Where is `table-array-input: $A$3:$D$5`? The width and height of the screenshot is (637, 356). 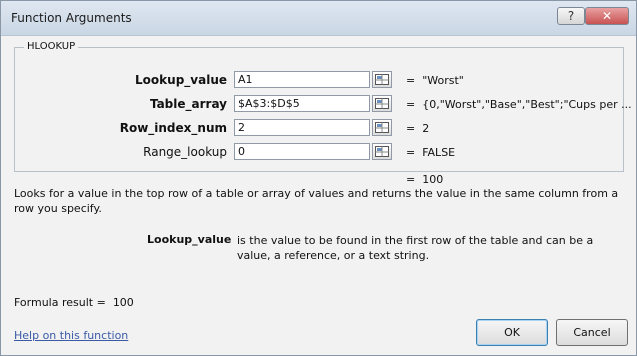 table-array-input: $A$3:$D$5 is located at coordinates (302, 103).